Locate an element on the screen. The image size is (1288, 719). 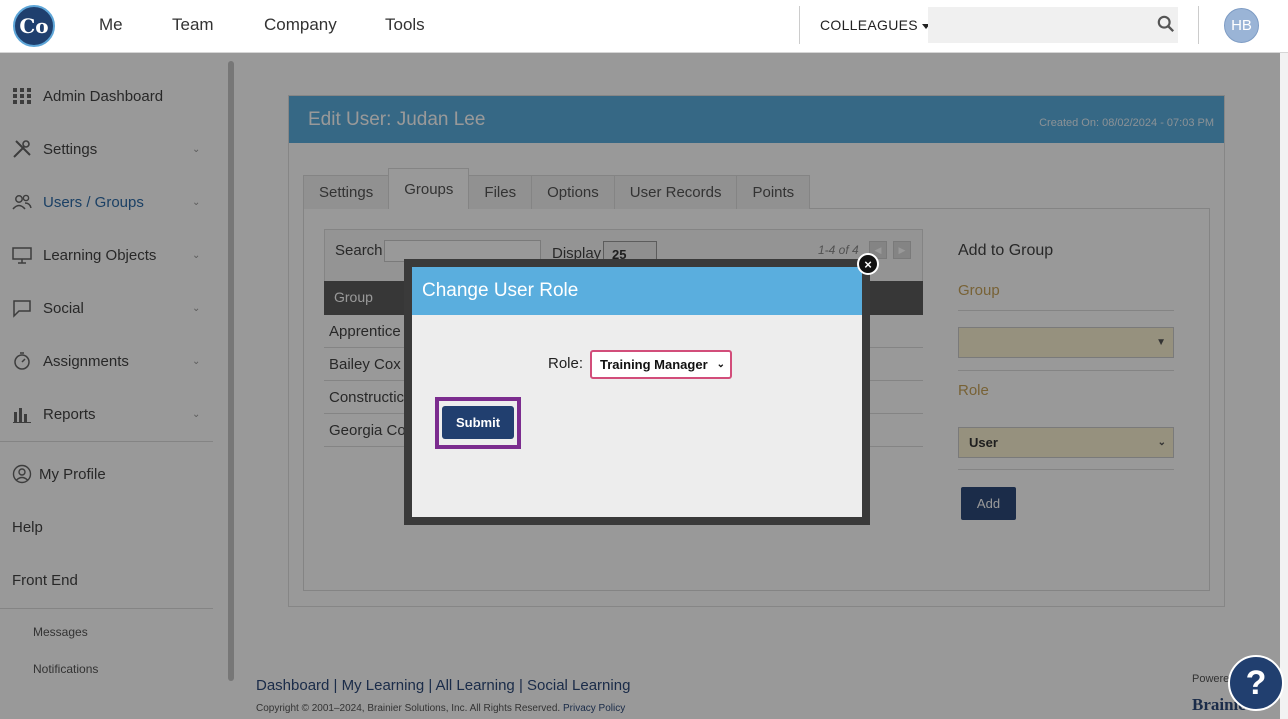
company-logo: Co is located at coordinates (34, 26).